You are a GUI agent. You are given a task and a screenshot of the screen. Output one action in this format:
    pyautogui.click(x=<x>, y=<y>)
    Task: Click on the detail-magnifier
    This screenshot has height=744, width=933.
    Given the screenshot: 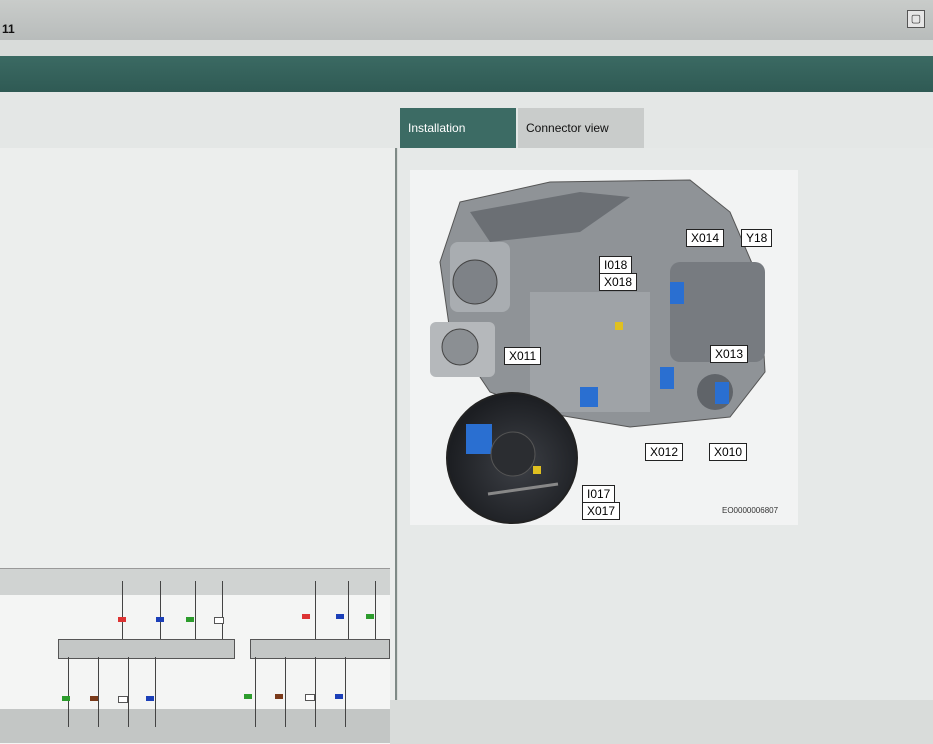 What is the action you would take?
    pyautogui.click(x=512, y=458)
    